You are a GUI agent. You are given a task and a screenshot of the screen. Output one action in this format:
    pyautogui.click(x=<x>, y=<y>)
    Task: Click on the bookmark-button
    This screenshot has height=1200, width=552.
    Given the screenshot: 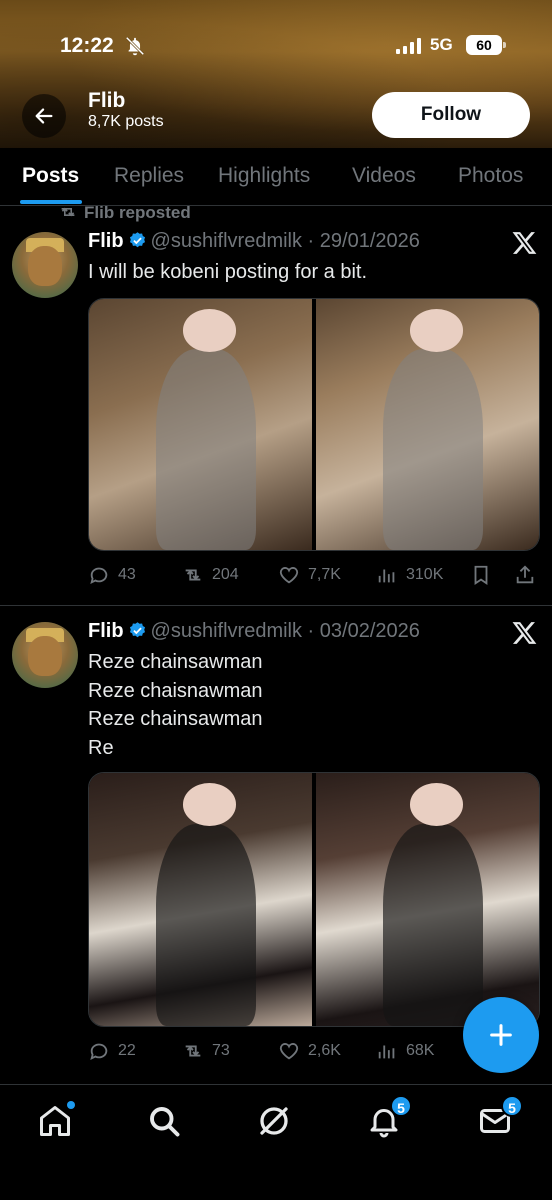 What is the action you would take?
    pyautogui.click(x=481, y=575)
    